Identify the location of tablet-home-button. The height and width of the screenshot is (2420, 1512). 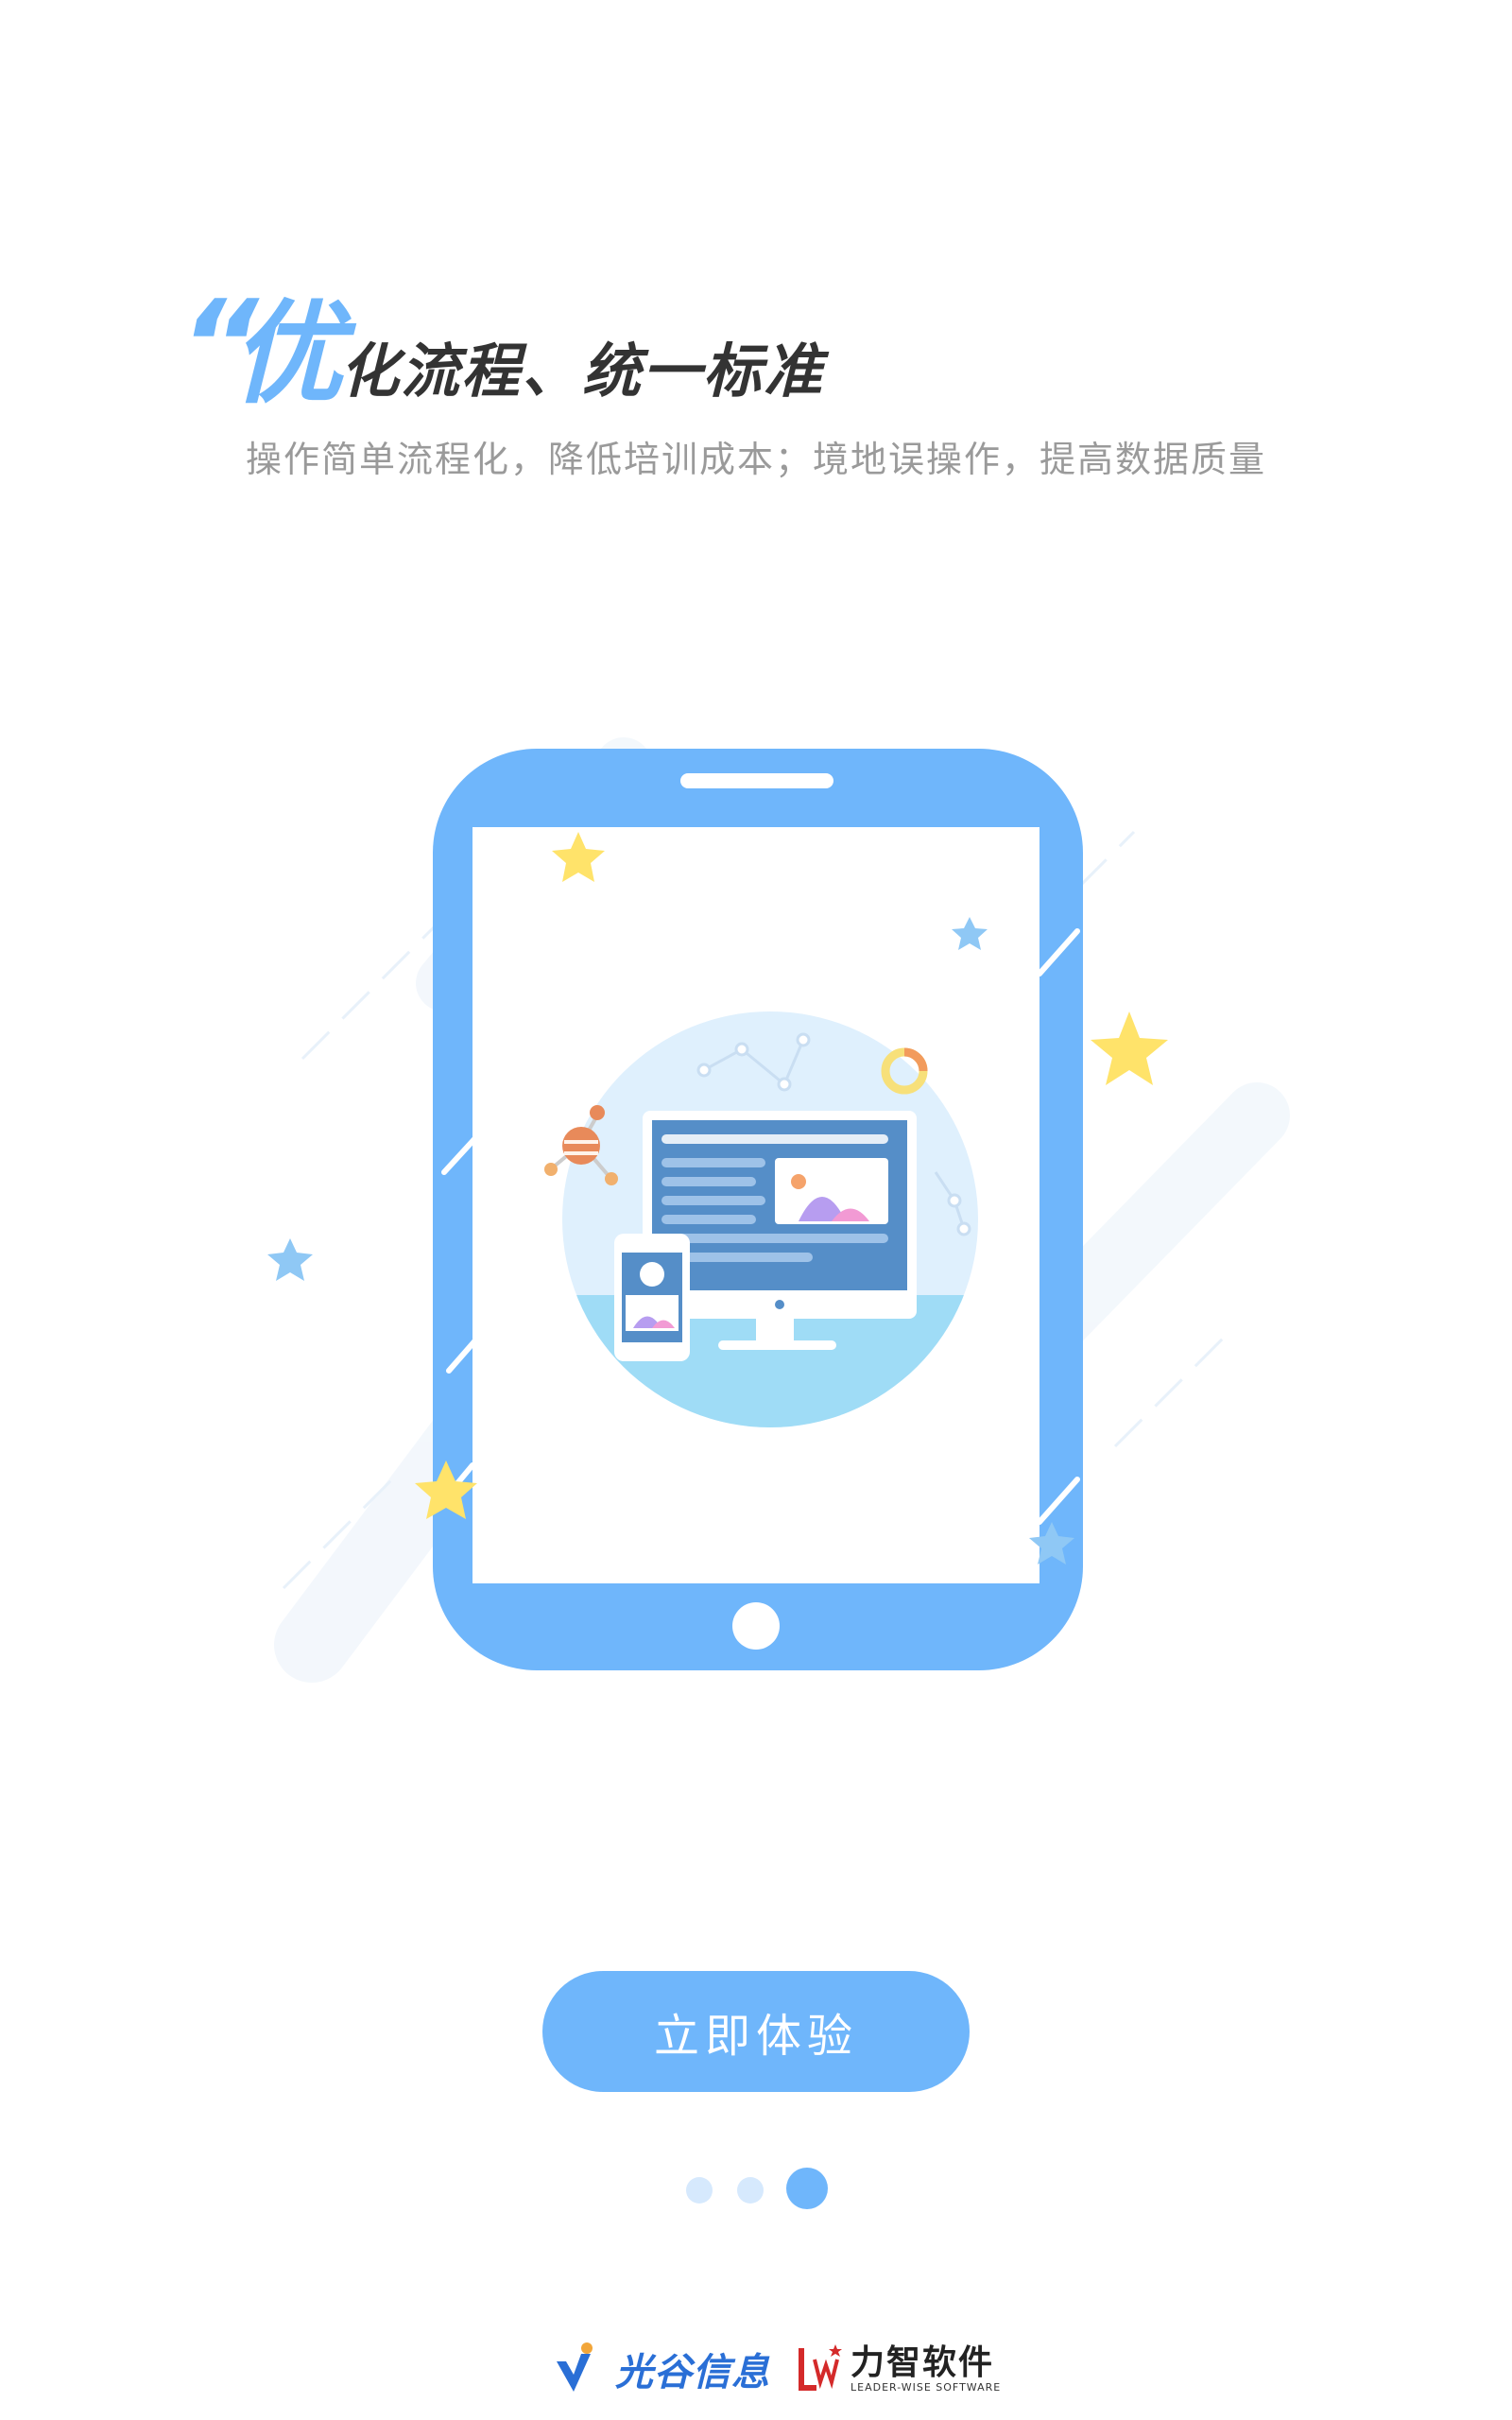
(756, 1626).